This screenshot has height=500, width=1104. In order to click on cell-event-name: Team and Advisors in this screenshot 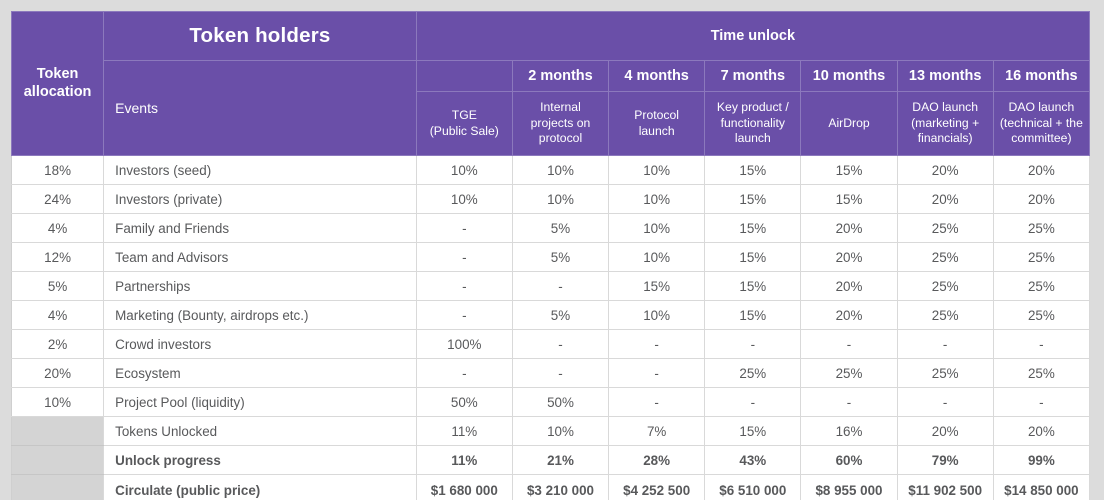, I will do `click(260, 257)`.